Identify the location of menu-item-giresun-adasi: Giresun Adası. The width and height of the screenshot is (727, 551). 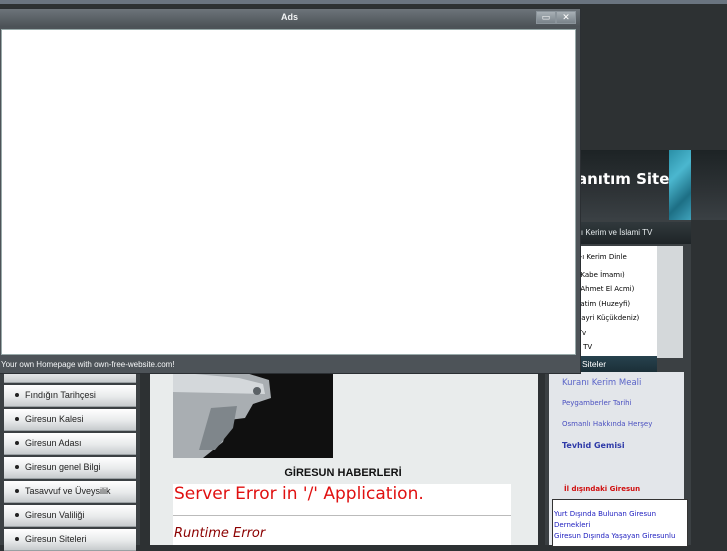
(70, 444).